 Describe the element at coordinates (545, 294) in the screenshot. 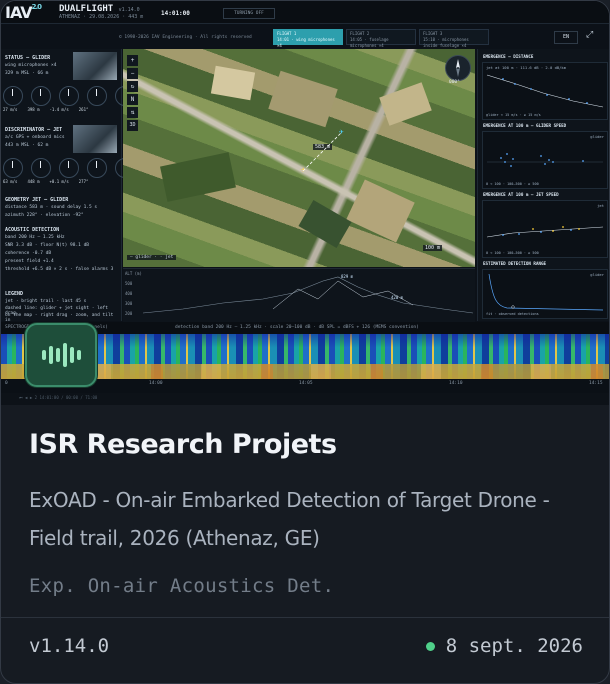

I see `detection-range-plot: glider fit · observed detections` at that location.